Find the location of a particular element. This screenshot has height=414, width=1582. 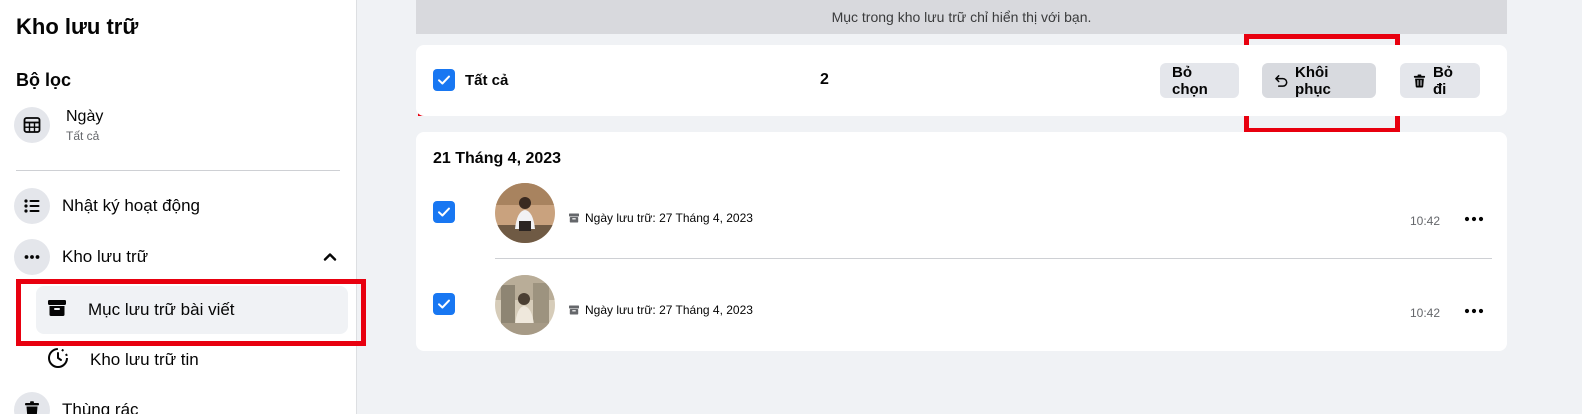

date-filter-label: Ngày is located at coordinates (85, 116).